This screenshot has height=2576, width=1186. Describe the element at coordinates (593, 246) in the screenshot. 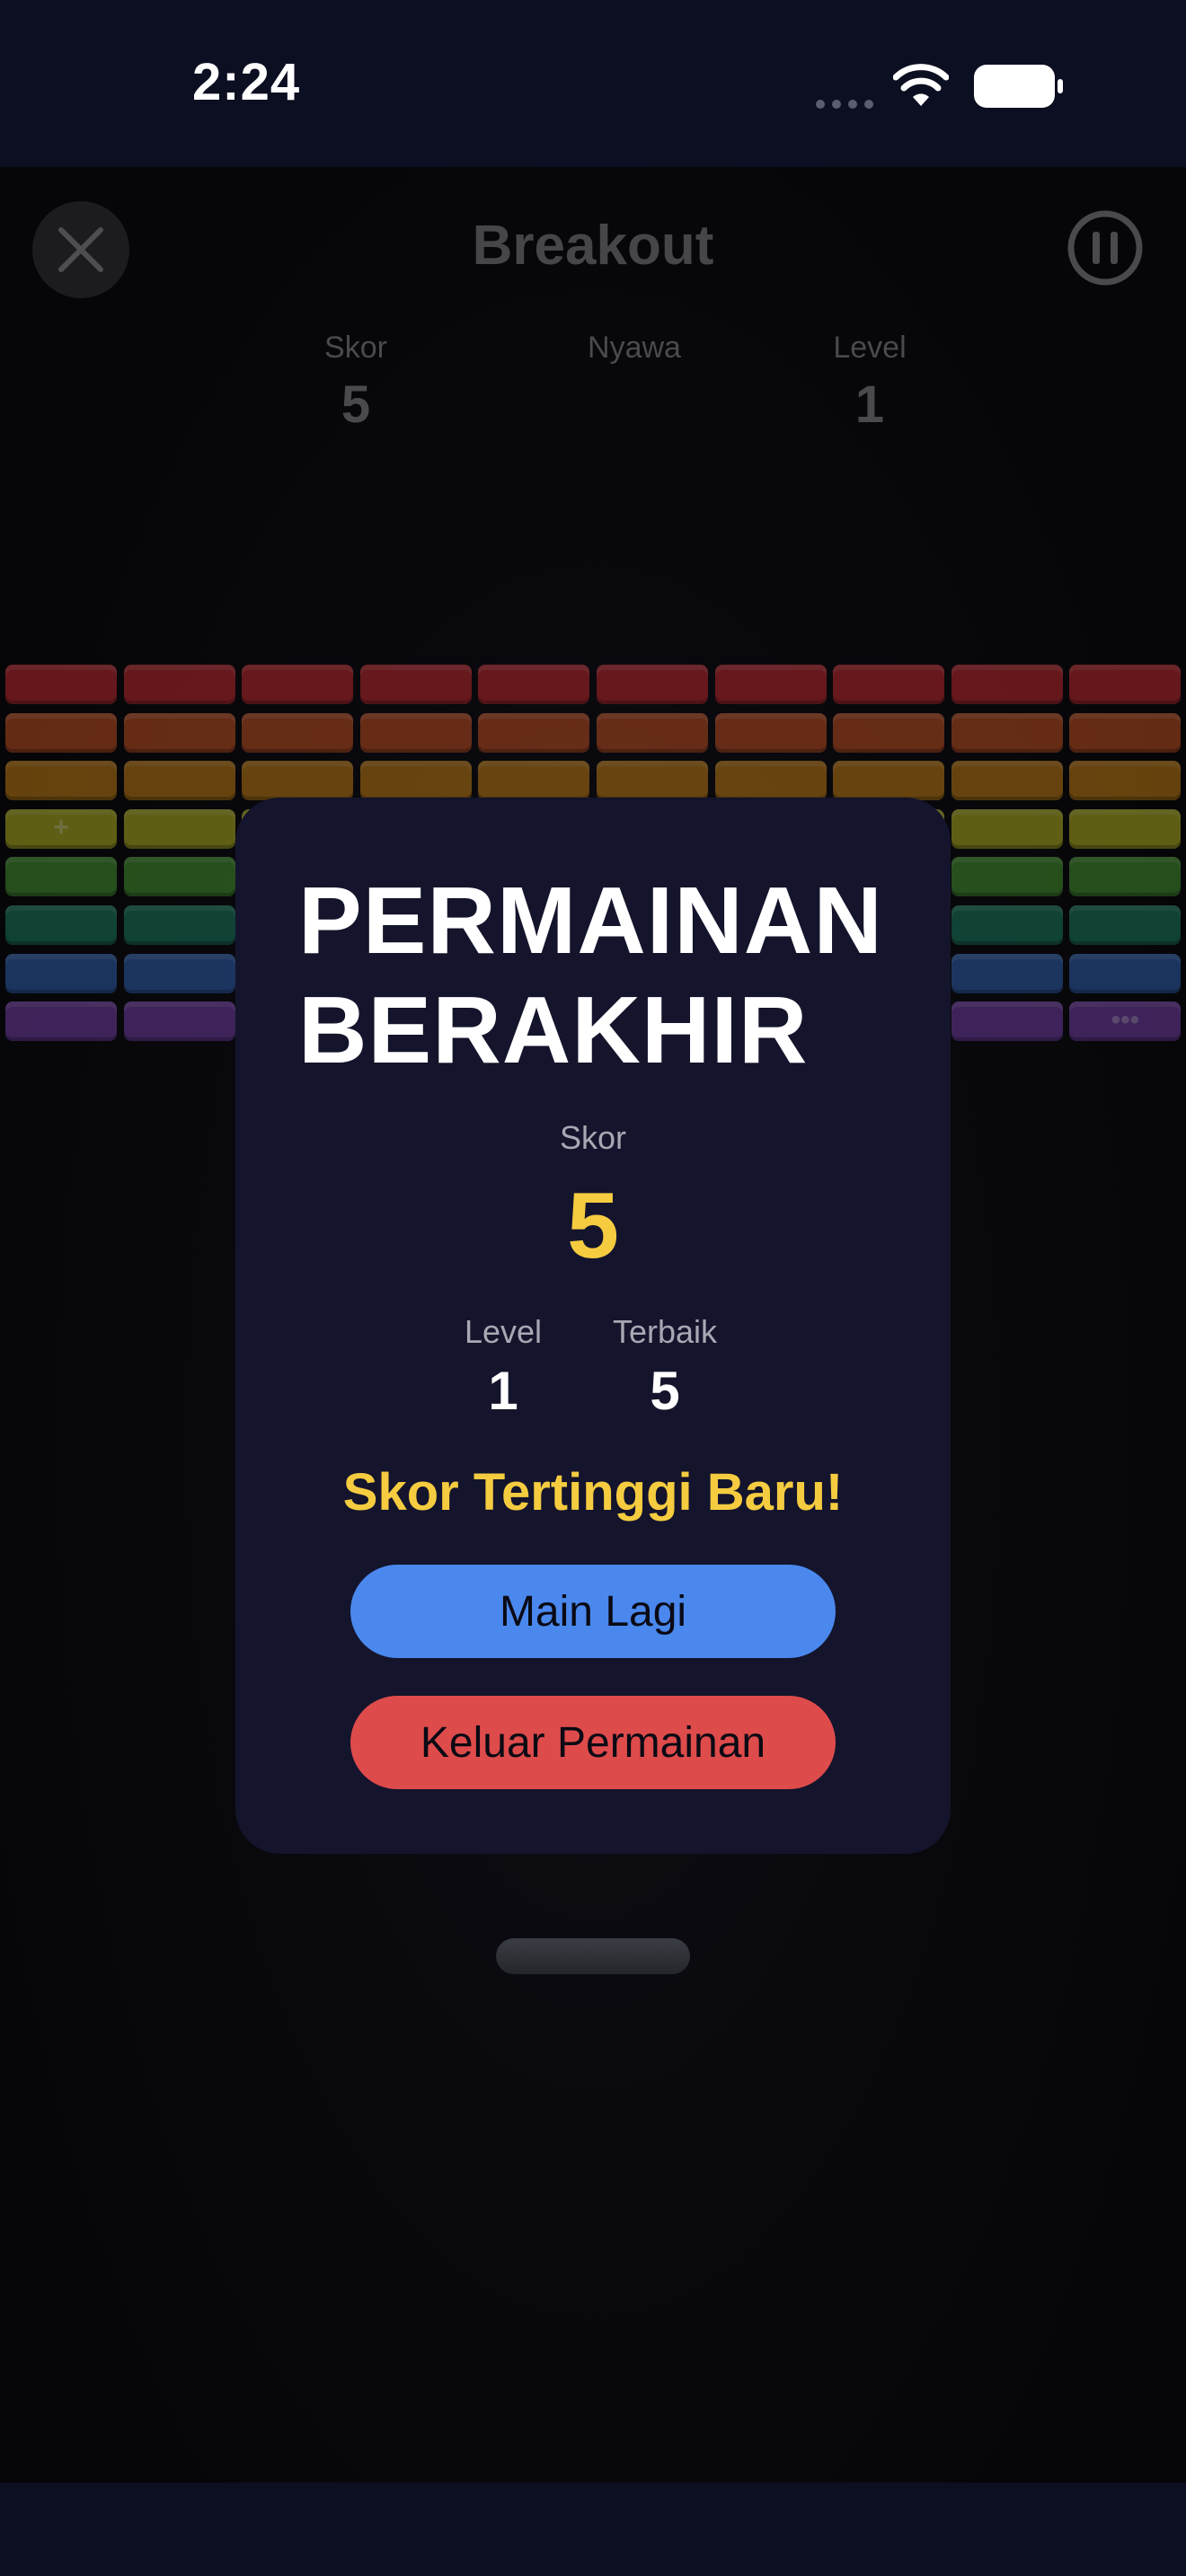

I see `game-title: Breakout` at that location.